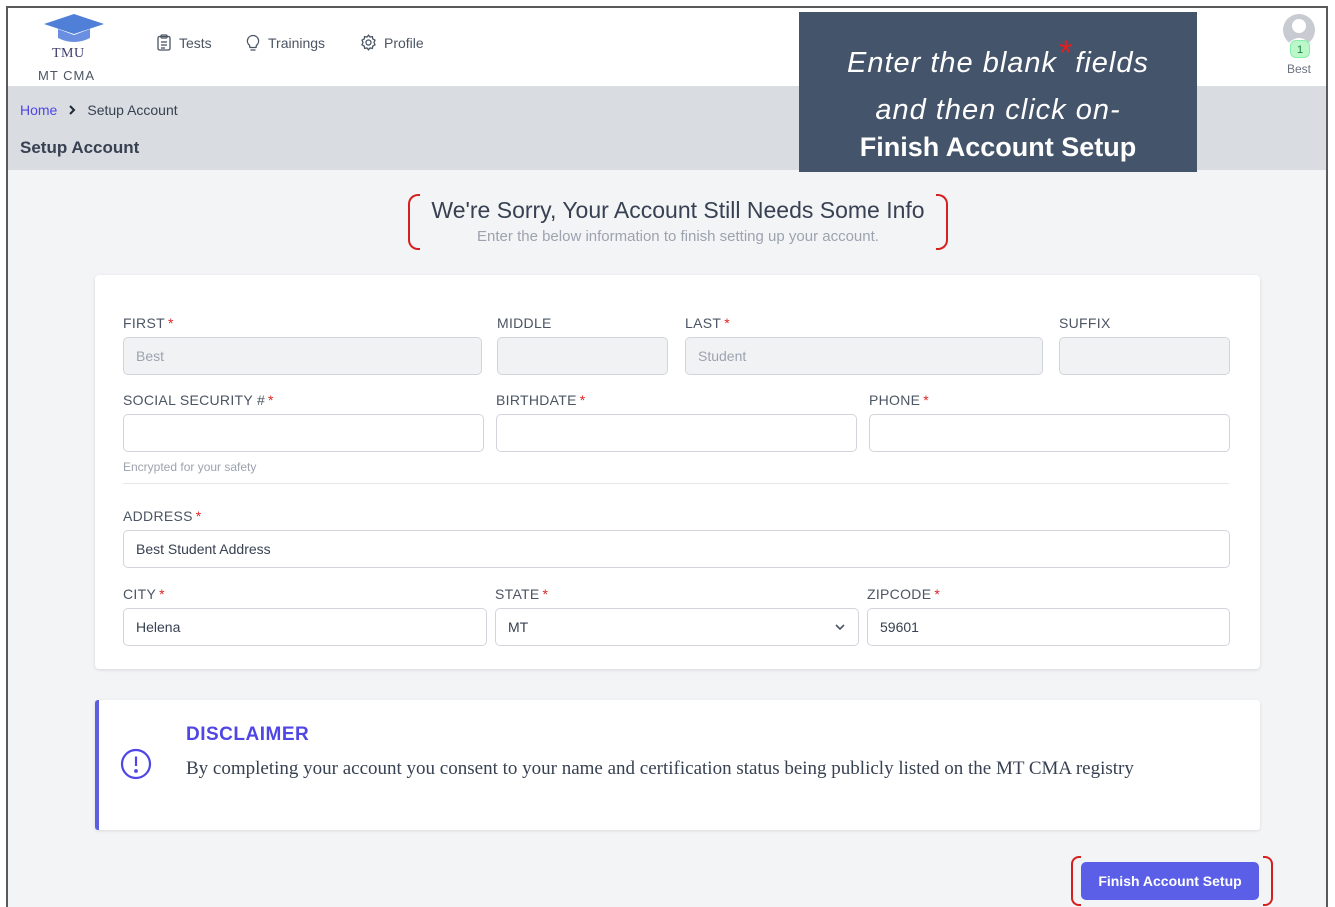  I want to click on callout-line-1: Enter the blank*fields, so click(997, 56).